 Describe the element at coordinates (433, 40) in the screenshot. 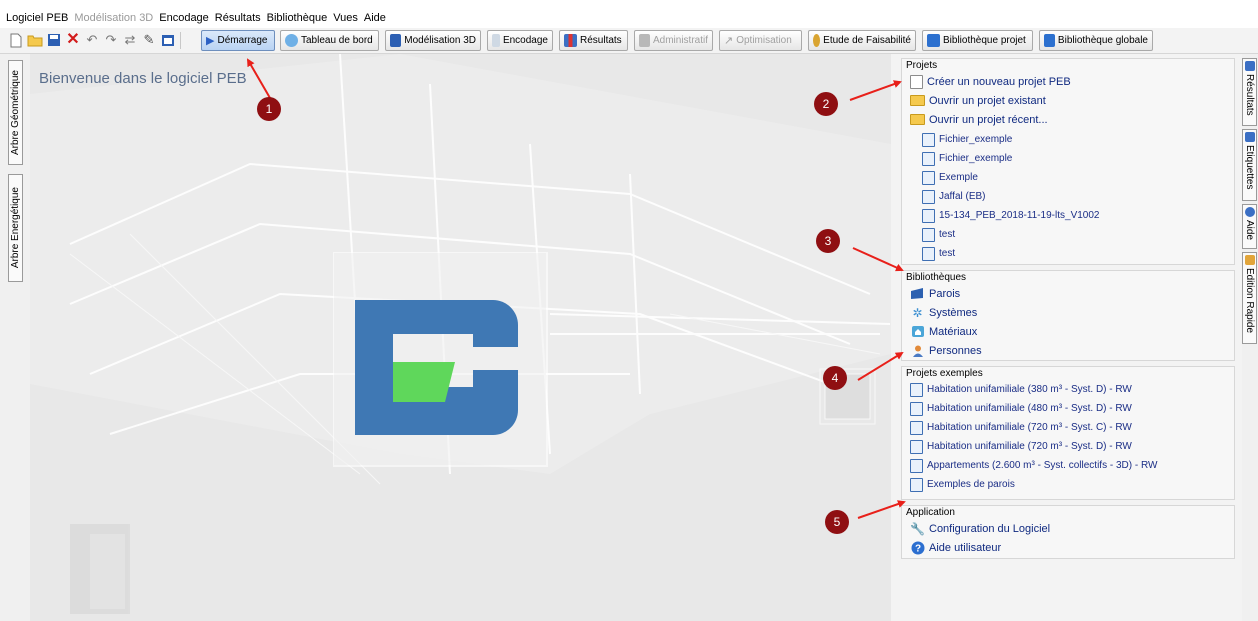

I see `modelisation-3d-button: Modélisation 3D` at that location.